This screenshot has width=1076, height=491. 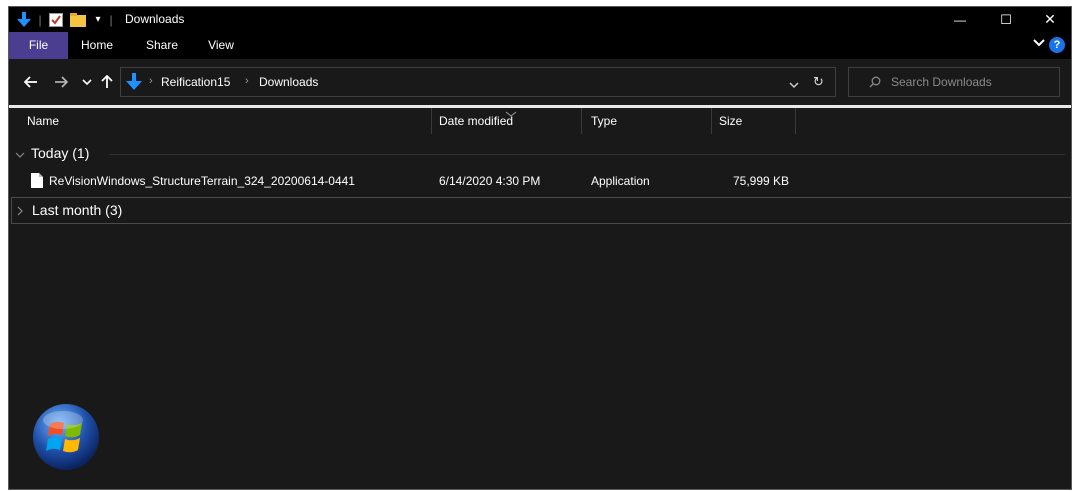 I want to click on tab-share: Share, so click(x=162, y=45).